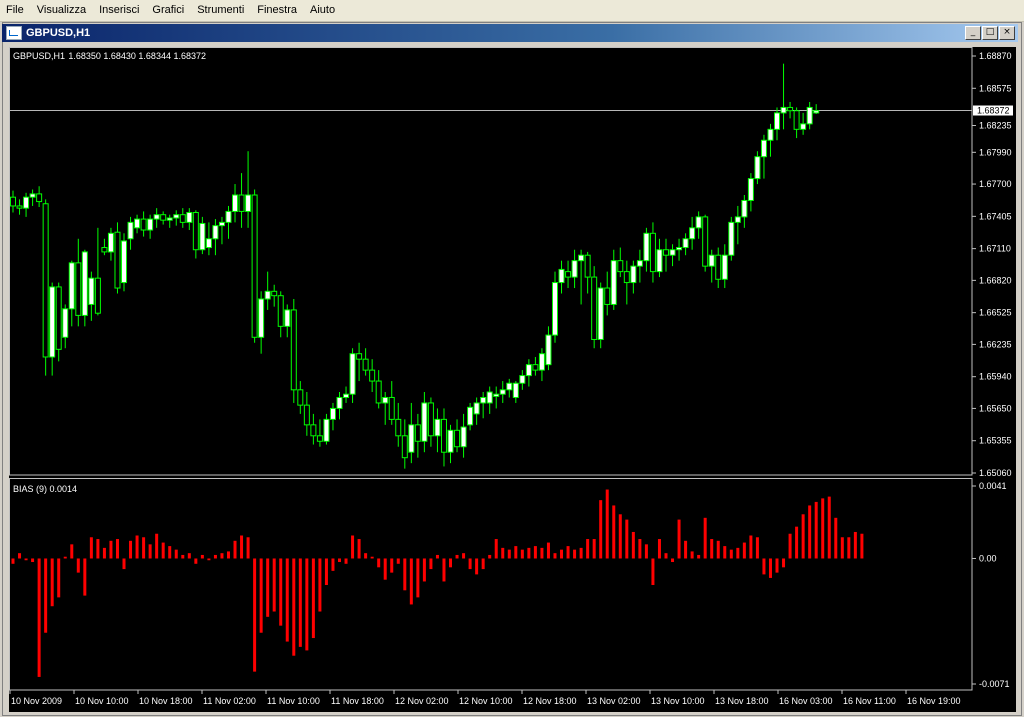 The image size is (1024, 717). I want to click on menu-file: File, so click(15, 10).